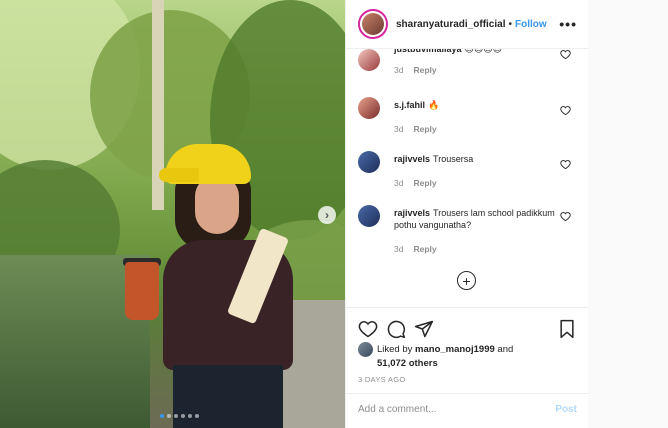 The height and width of the screenshot is (428, 668). Describe the element at coordinates (434, 105) in the screenshot. I see `comment-text: 🔥` at that location.